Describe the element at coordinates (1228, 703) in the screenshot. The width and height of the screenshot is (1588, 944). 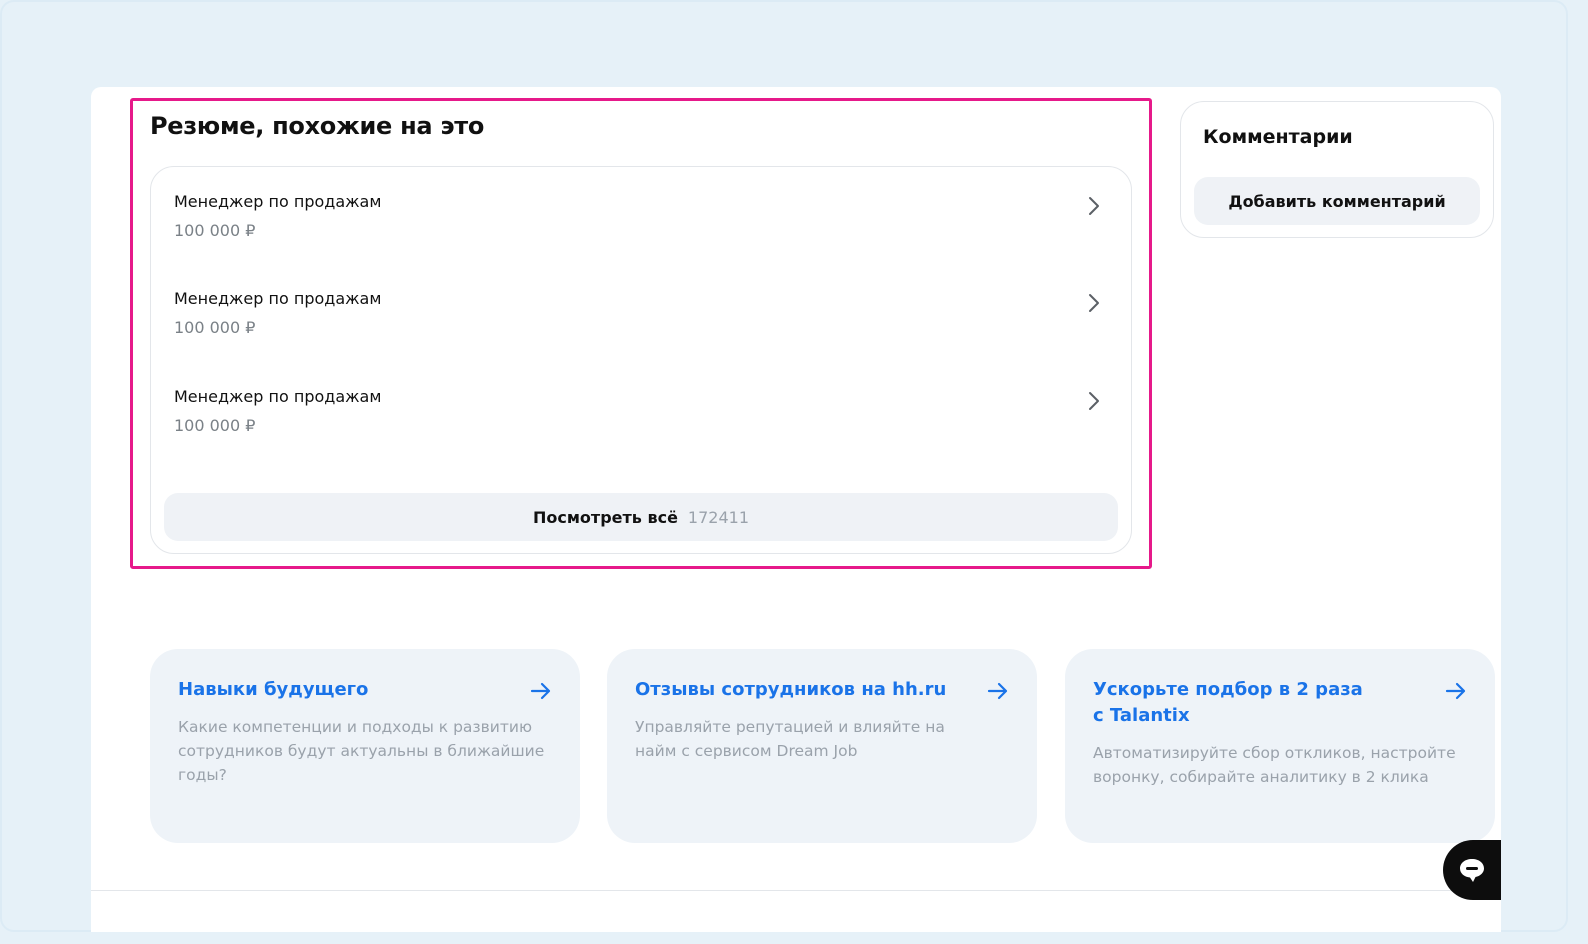
I see `promo-title: Ускорьте подбор в 2 раза с Talantix` at that location.